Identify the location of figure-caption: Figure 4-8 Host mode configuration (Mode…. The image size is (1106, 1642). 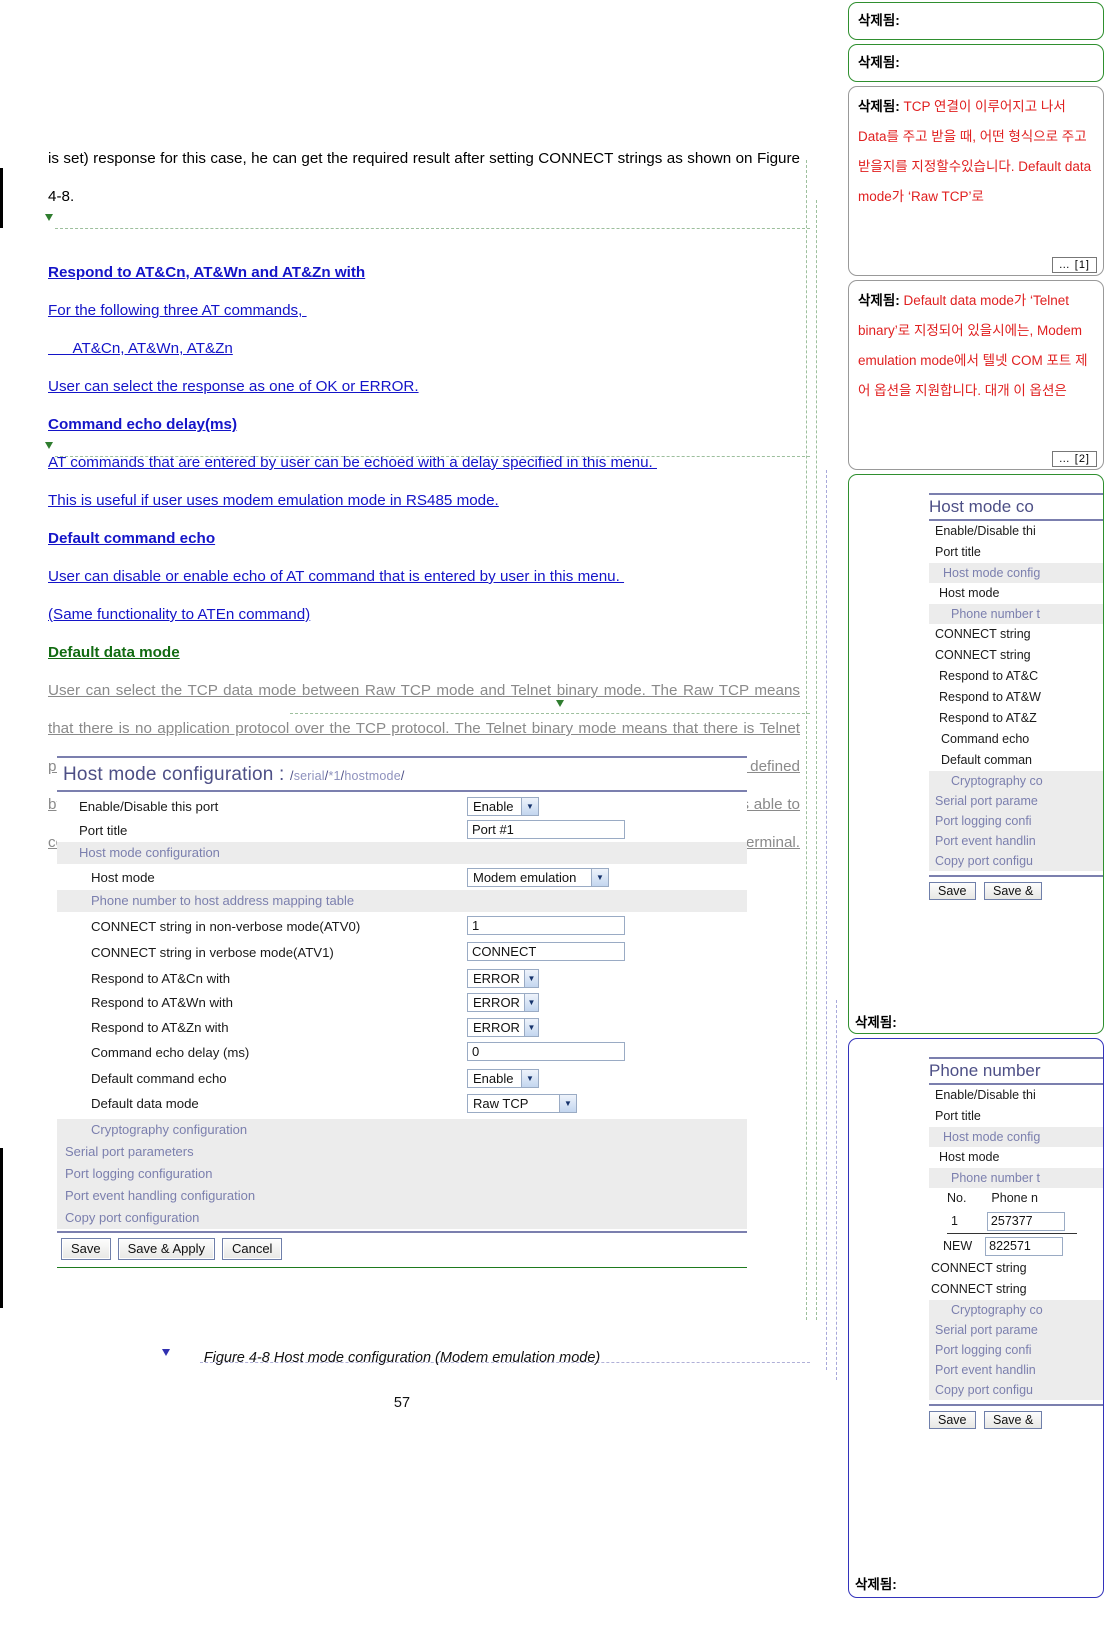
(402, 1358).